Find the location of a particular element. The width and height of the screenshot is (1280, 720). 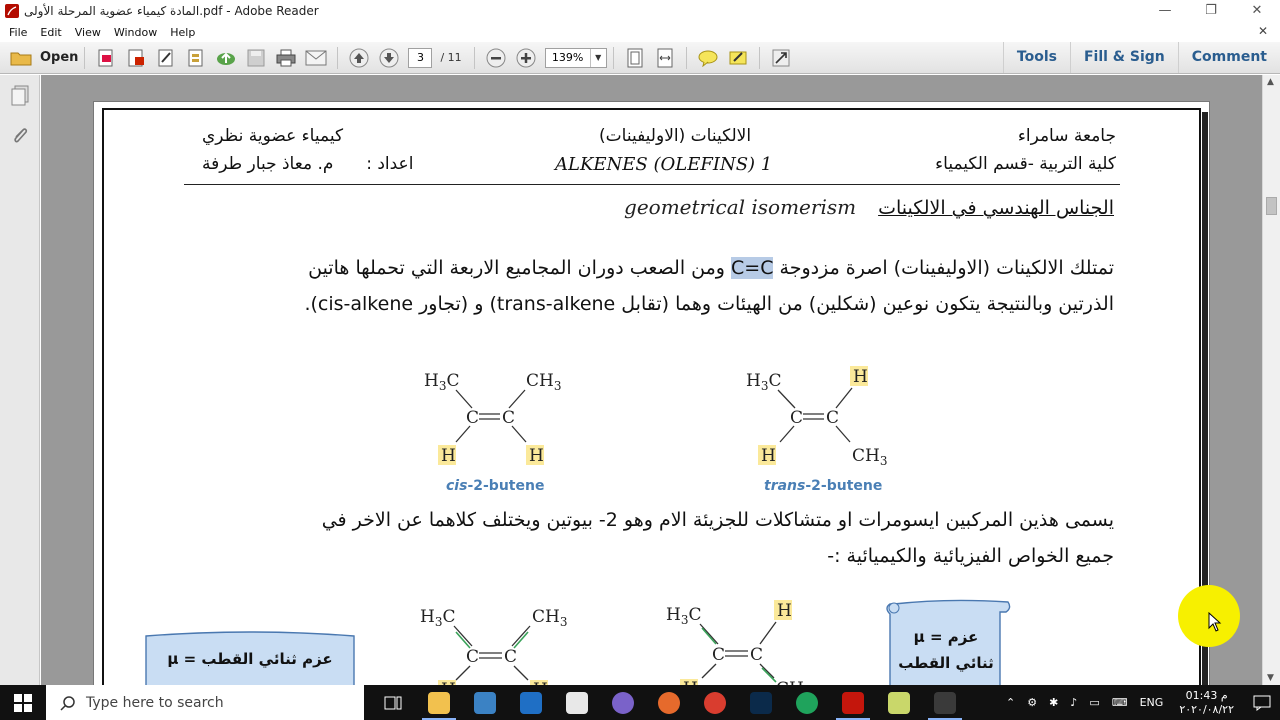

previous-page-icon is located at coordinates (359, 58).